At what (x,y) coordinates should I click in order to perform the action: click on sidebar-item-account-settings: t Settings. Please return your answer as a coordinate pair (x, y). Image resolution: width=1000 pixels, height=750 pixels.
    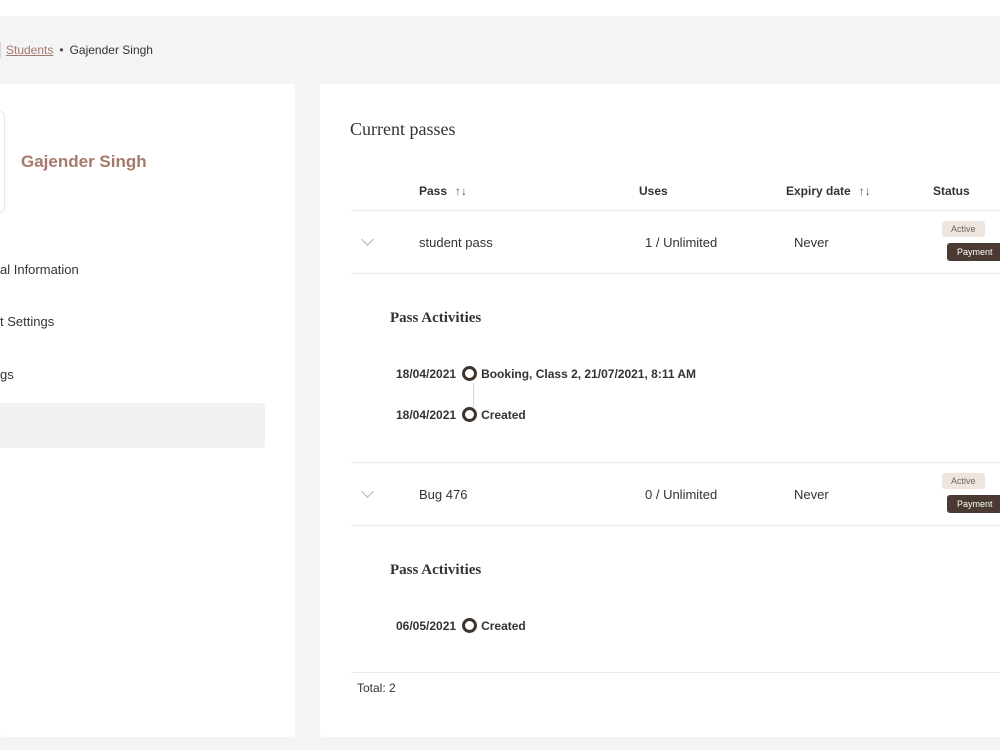
    Looking at the image, I should click on (27, 321).